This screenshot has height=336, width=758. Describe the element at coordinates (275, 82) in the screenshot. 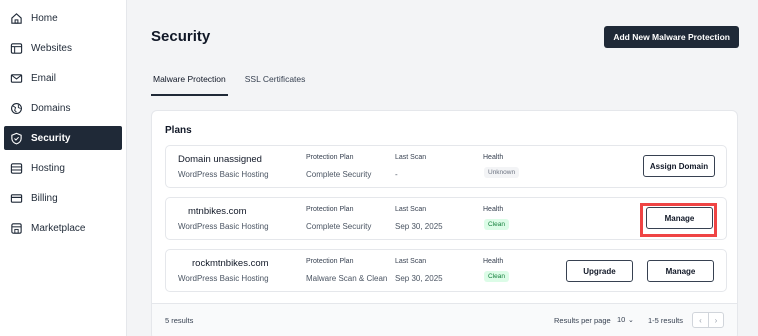

I see `tab-ssl-certificates: SSL Certificates` at that location.